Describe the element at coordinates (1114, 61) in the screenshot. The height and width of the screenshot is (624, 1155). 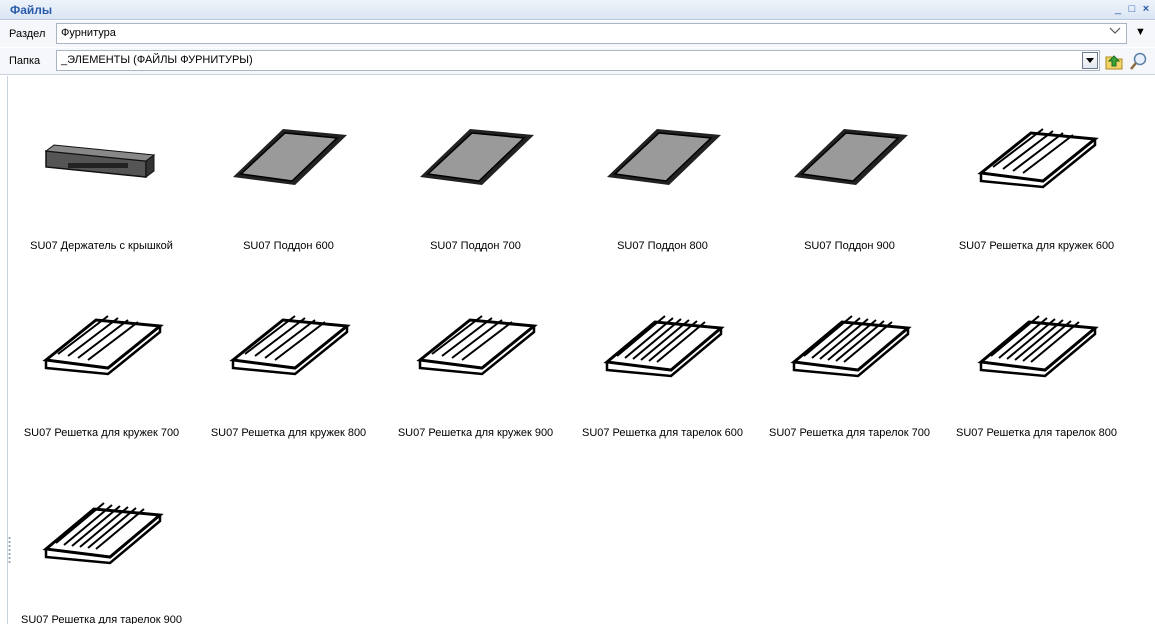
I see `folder-up-icon` at that location.